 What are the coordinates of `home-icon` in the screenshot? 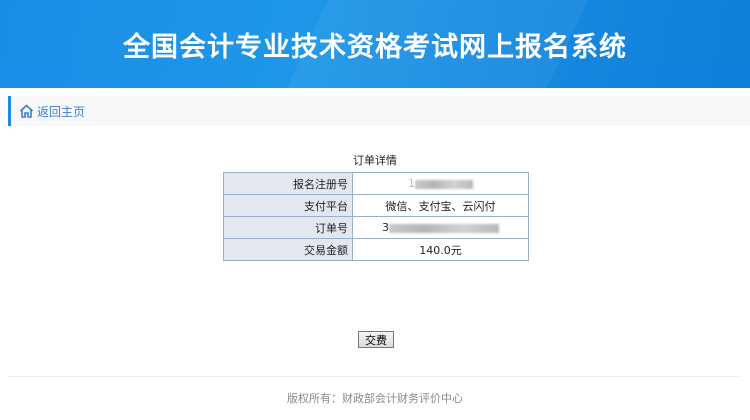 It's located at (26, 111).